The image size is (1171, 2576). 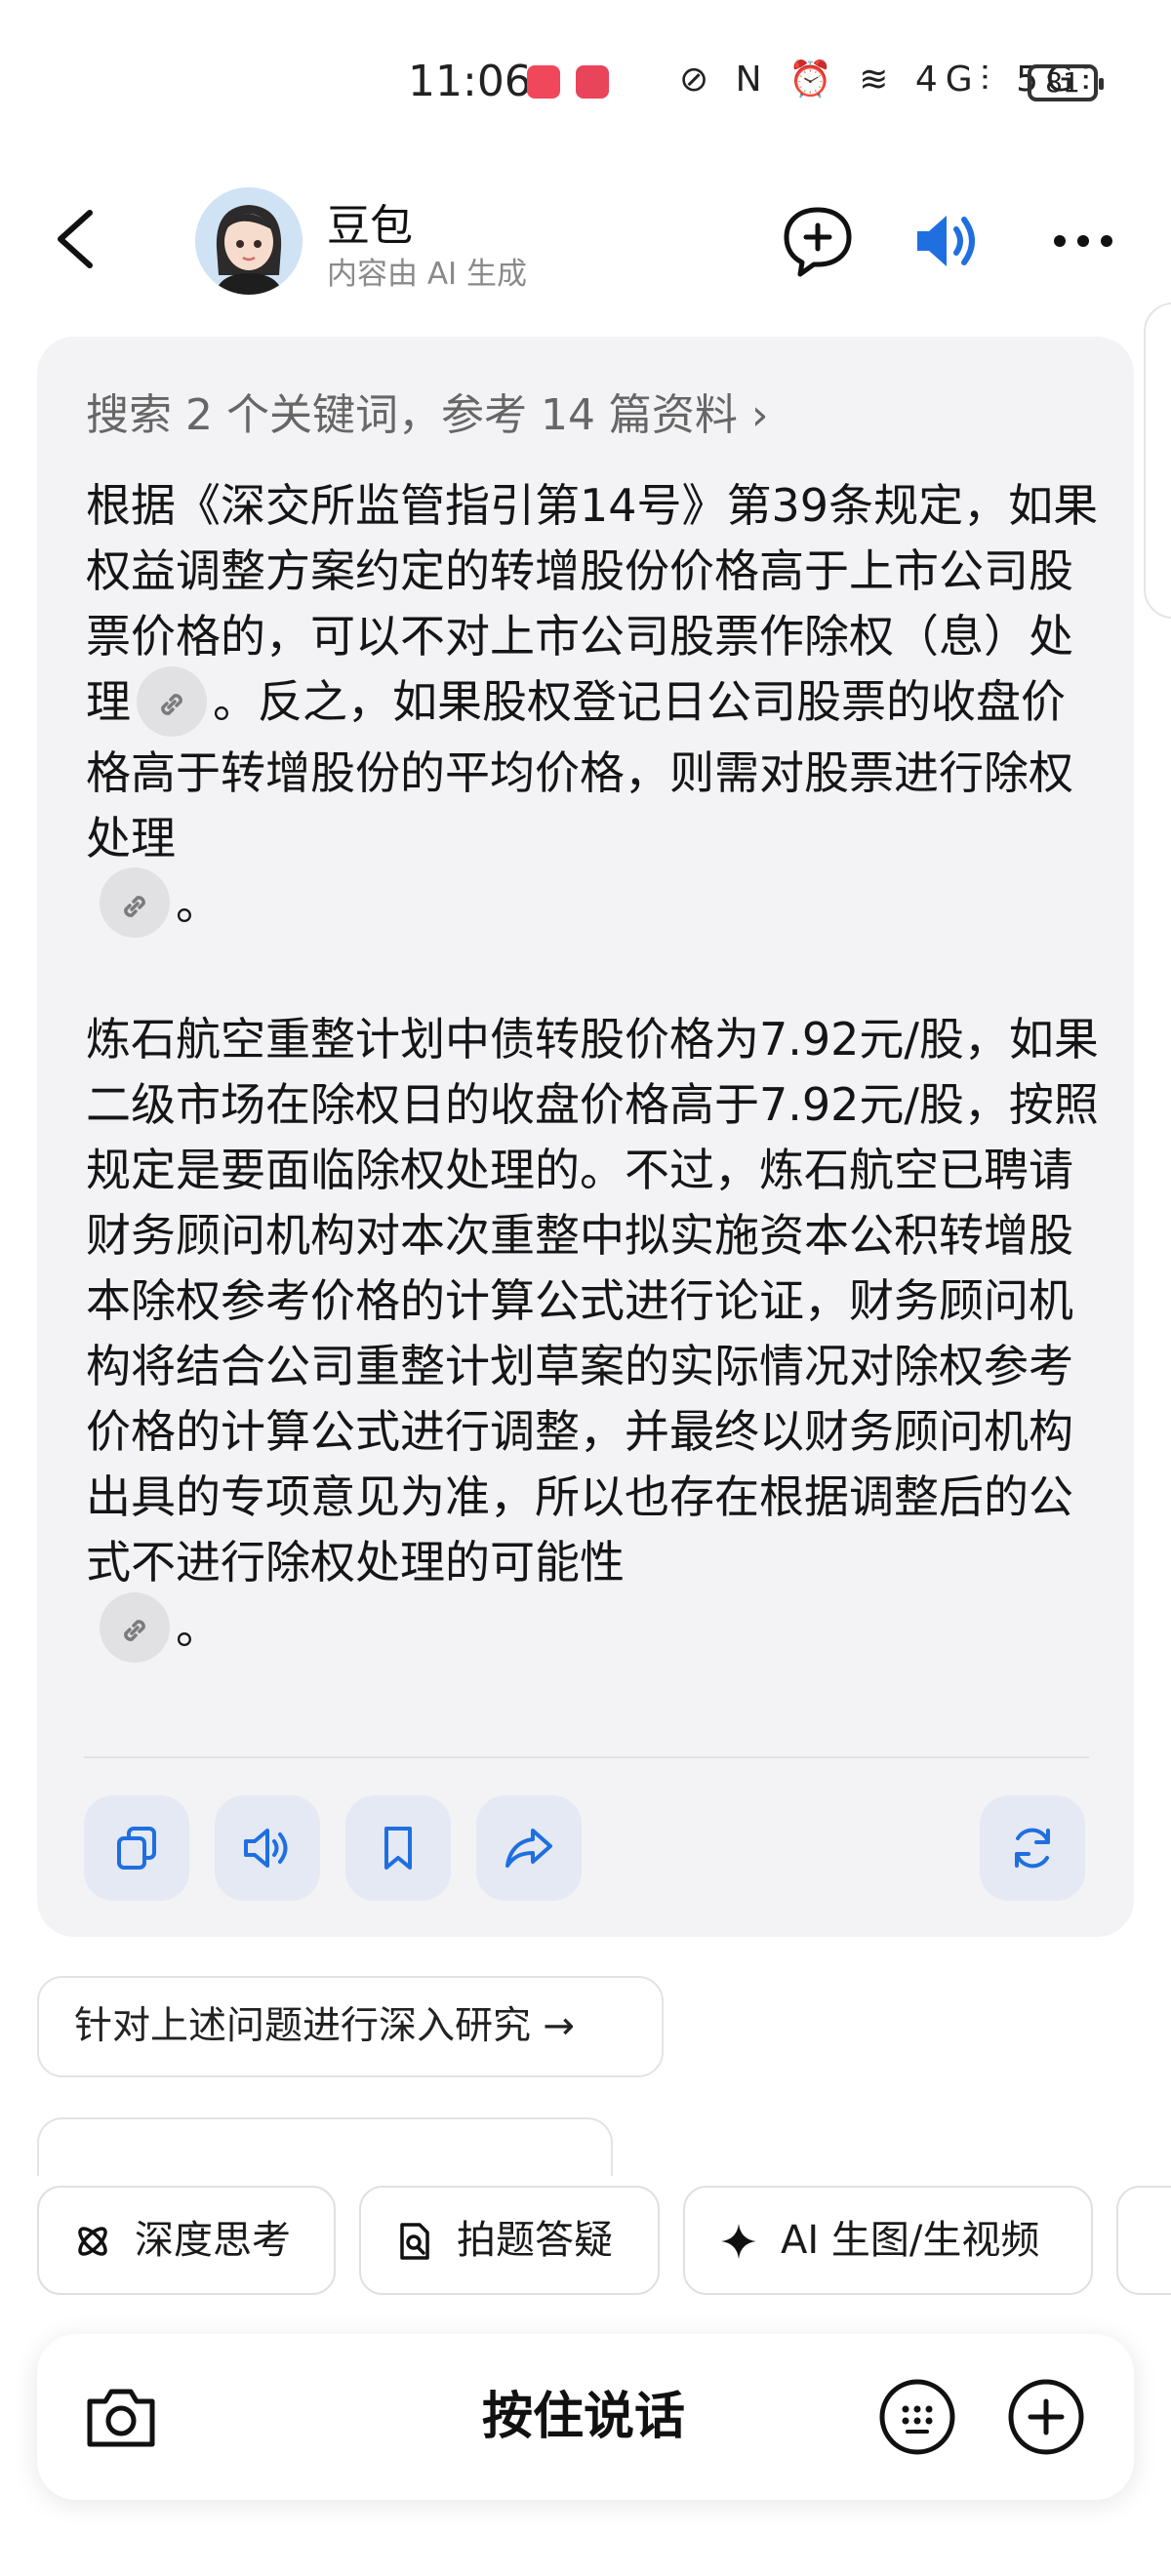 I want to click on more-icon, so click(x=1083, y=241).